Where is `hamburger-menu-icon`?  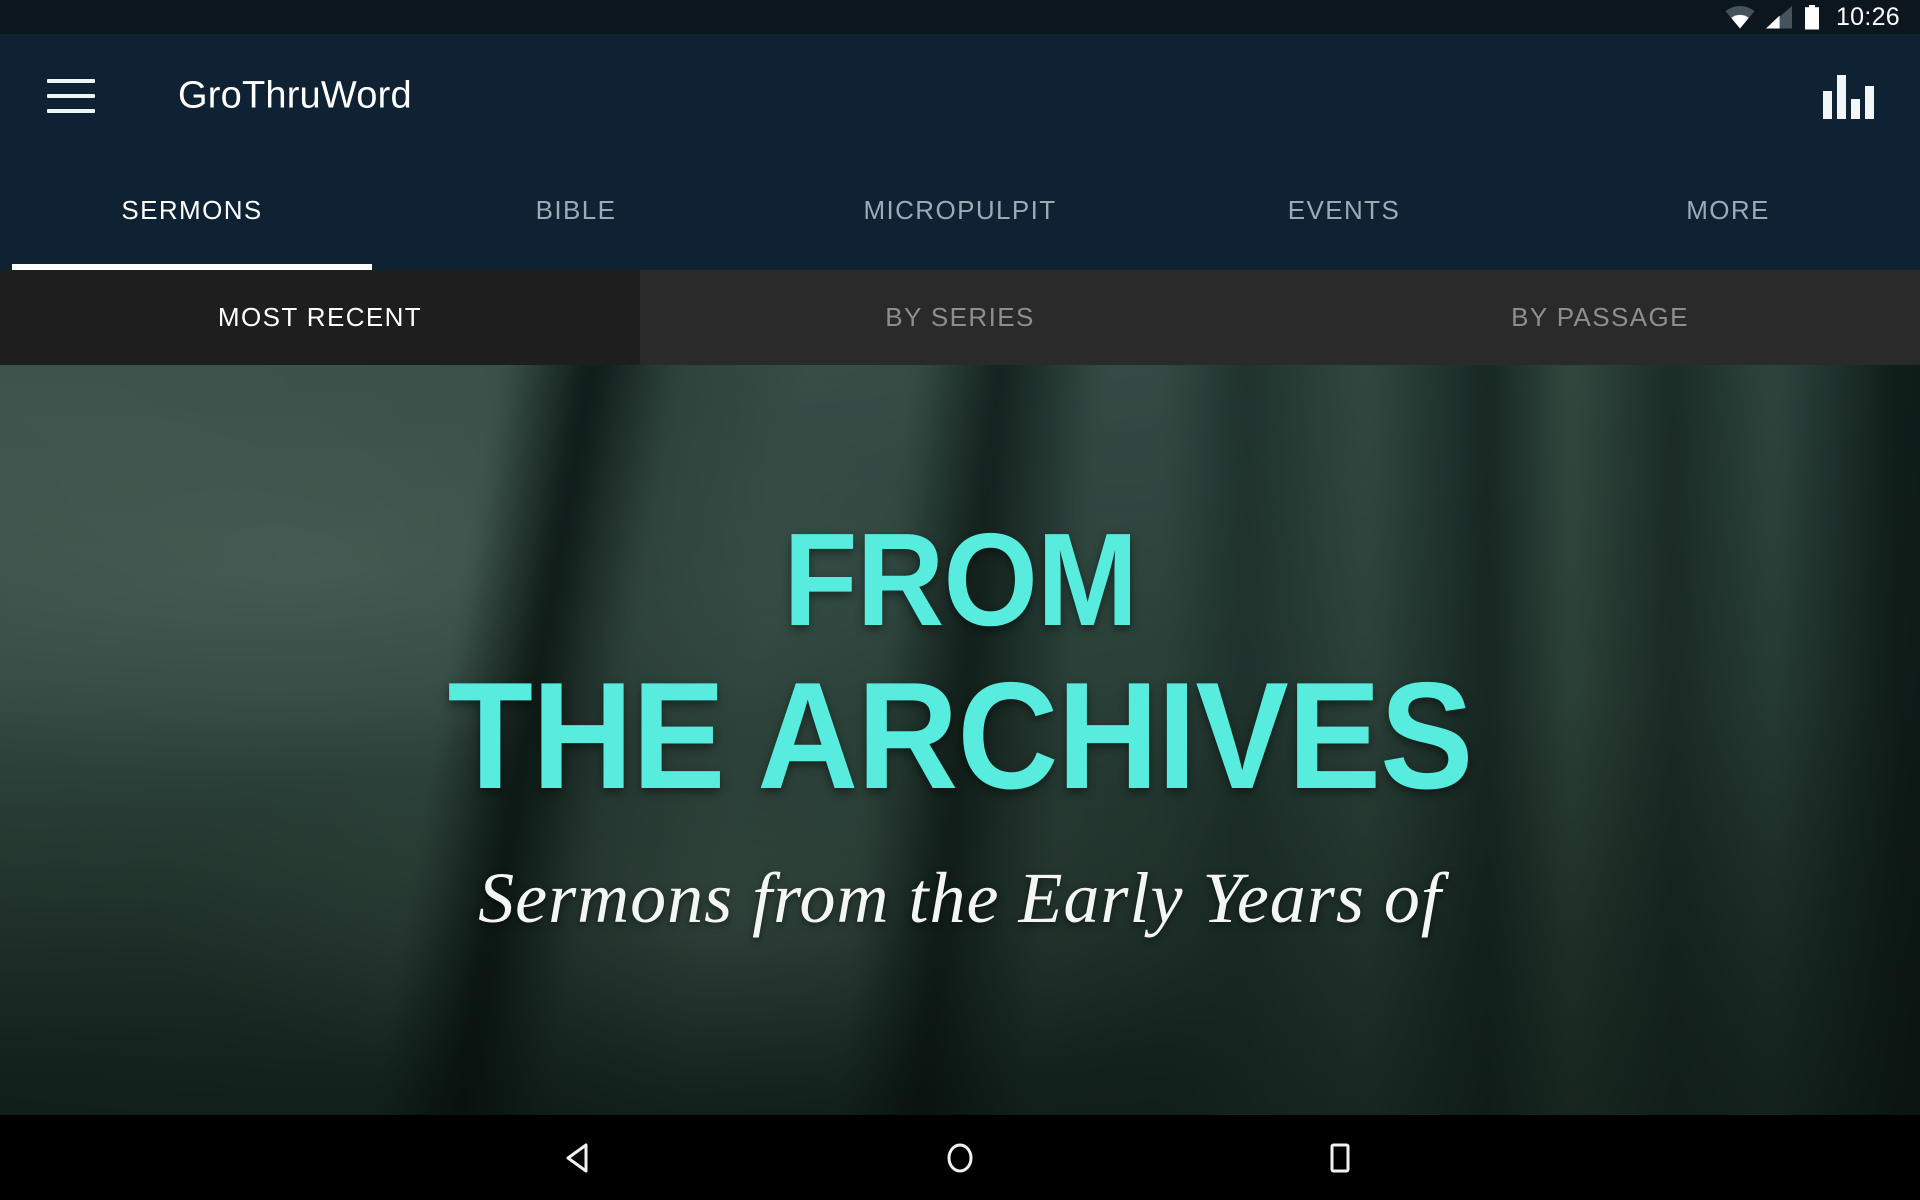 hamburger-menu-icon is located at coordinates (71, 96).